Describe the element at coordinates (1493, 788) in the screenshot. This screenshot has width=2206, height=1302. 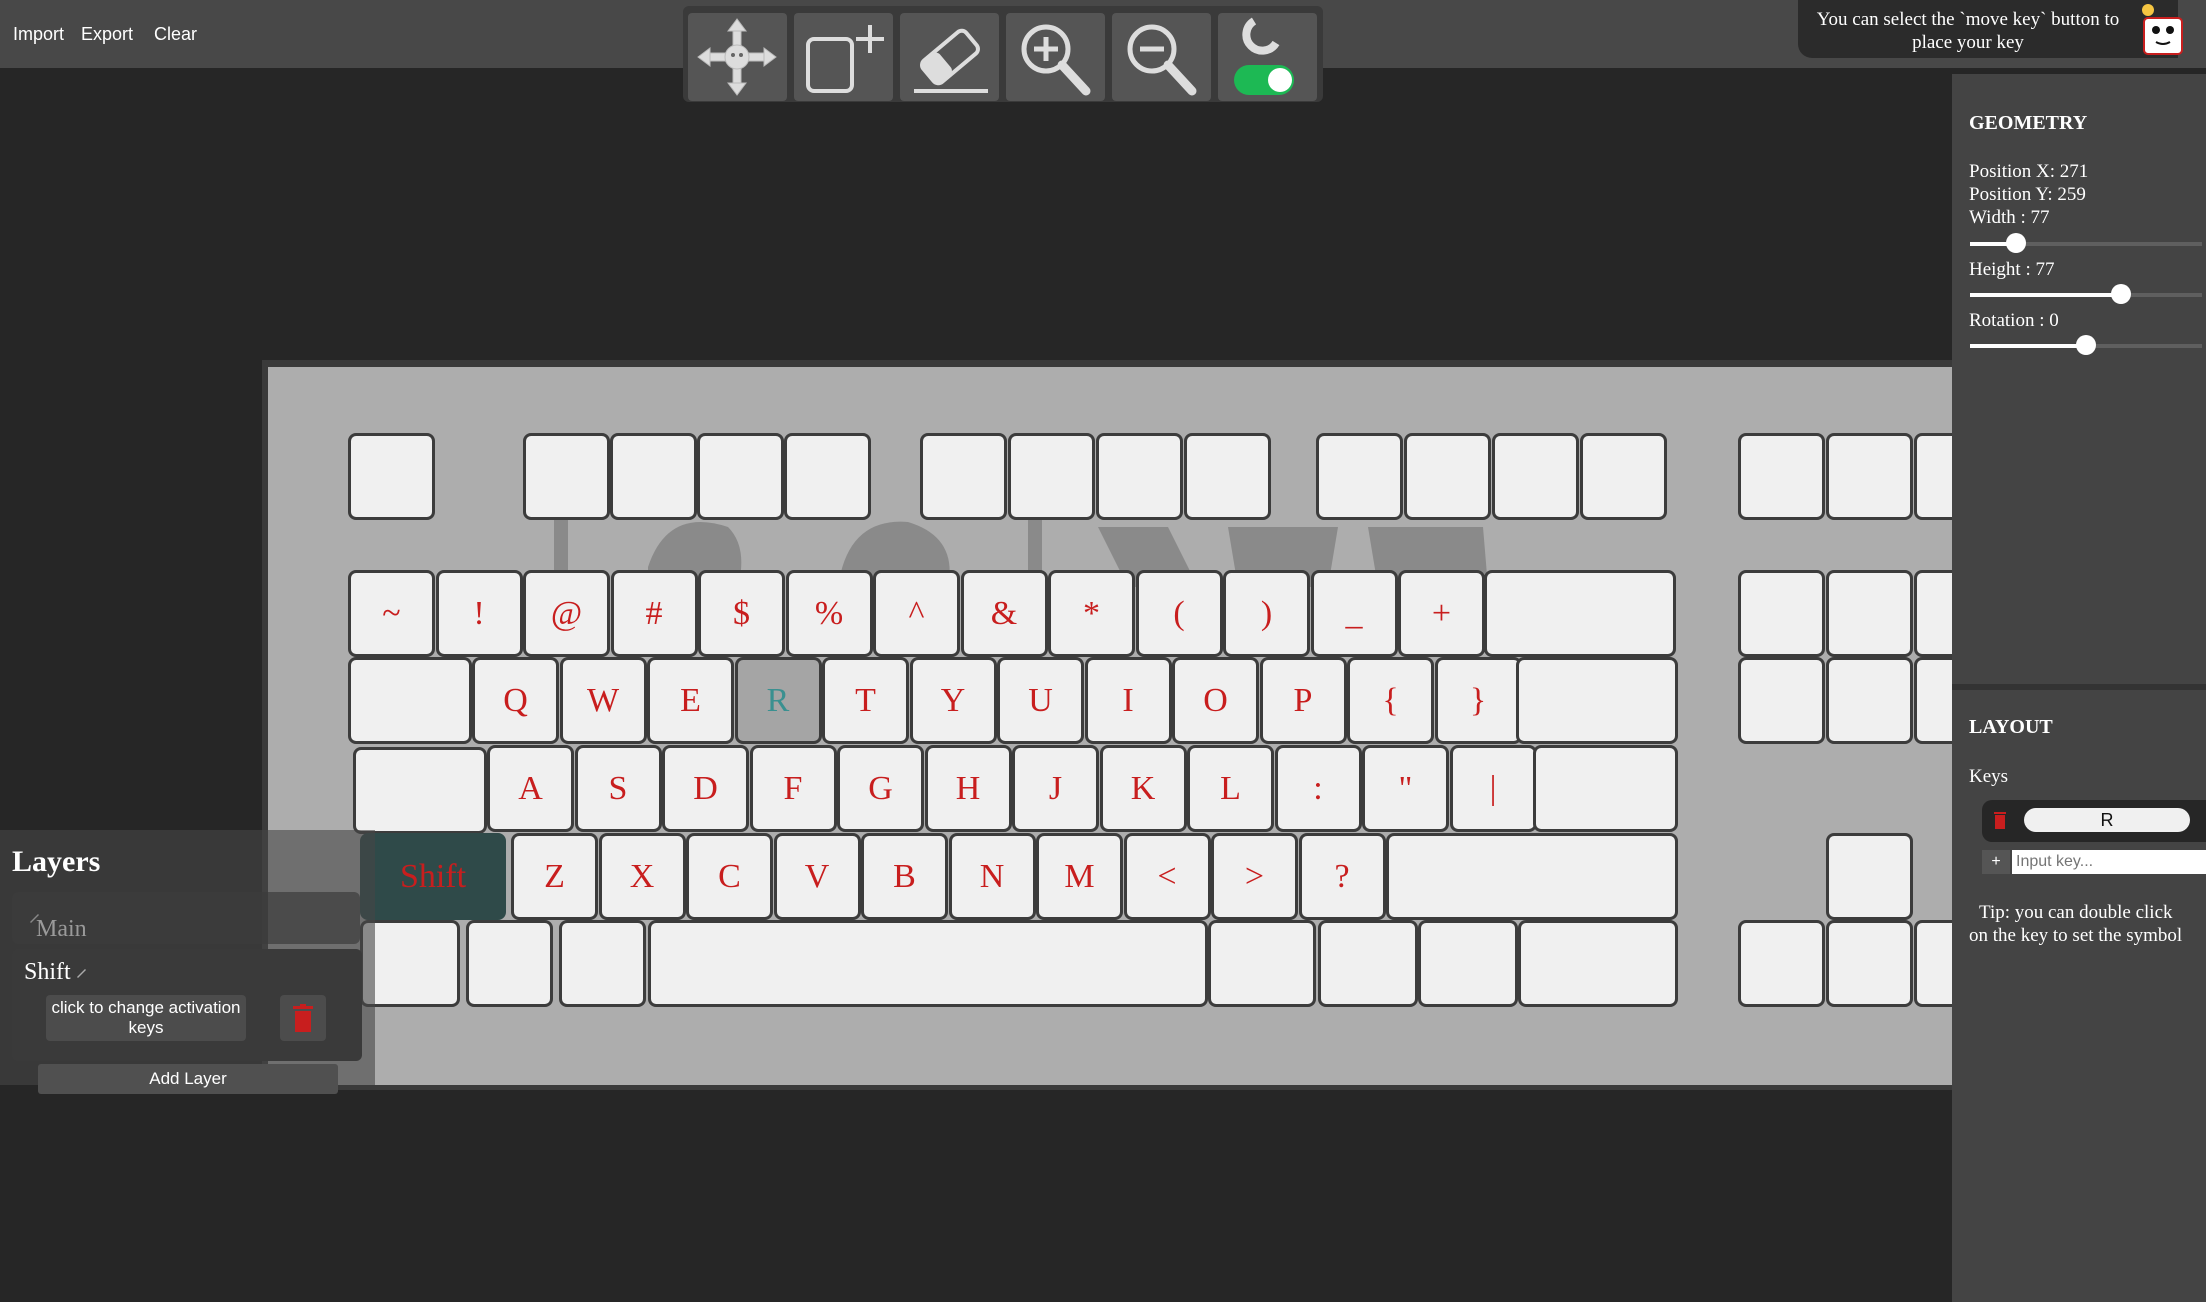
I see `key-|: |` at that location.